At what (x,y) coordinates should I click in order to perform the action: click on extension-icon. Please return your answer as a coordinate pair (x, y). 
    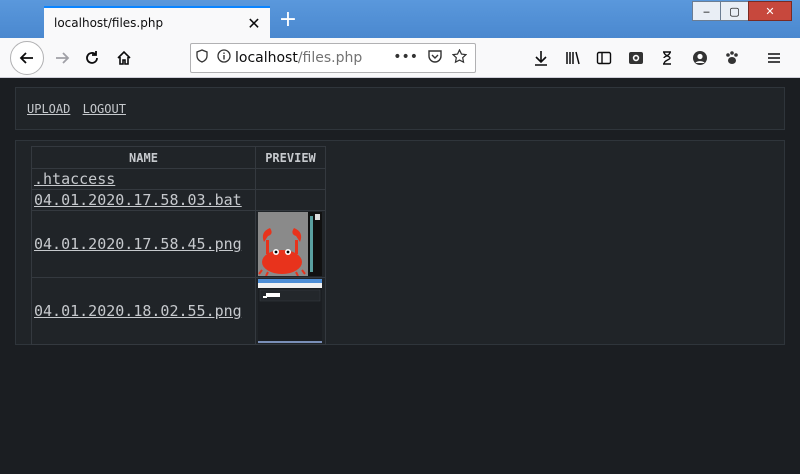
    Looking at the image, I should click on (636, 58).